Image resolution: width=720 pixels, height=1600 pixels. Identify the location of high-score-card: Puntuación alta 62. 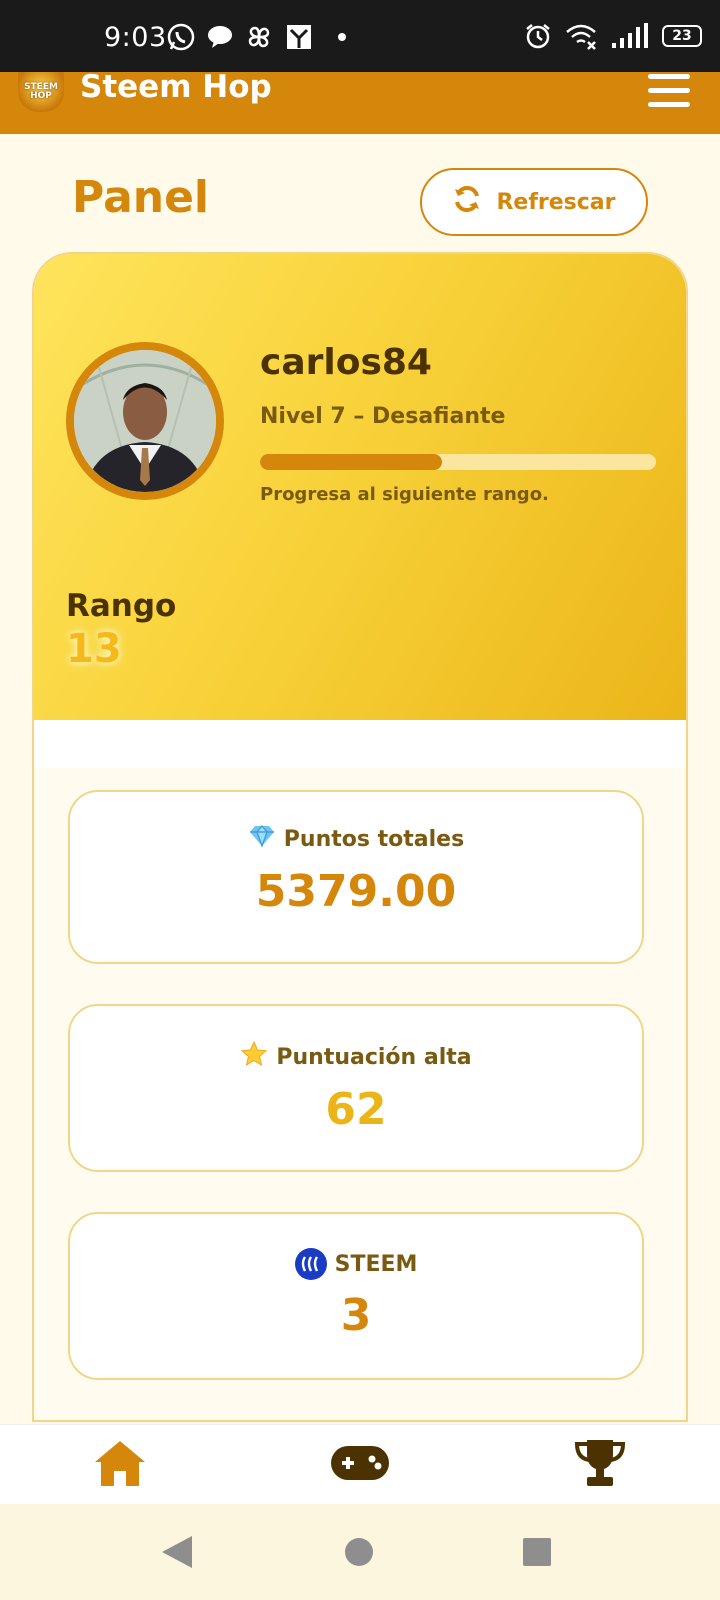
(356, 1088).